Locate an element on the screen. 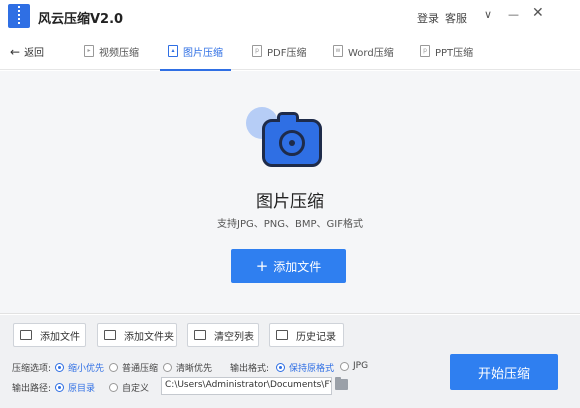 This screenshot has width=580, height=408. radio-jpg: JPG is located at coordinates (354, 366).